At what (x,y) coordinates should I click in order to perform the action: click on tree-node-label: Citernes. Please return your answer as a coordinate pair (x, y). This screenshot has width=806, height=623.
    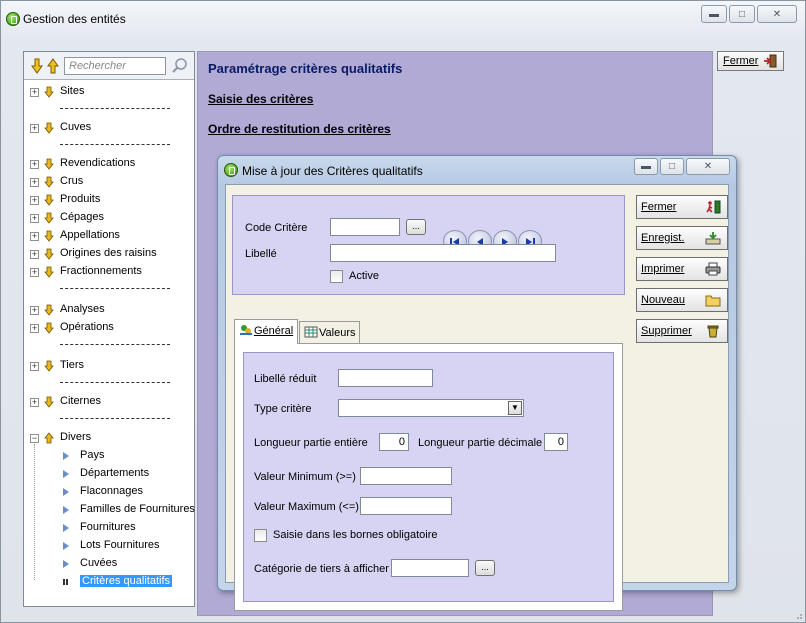
    Looking at the image, I should click on (80, 401).